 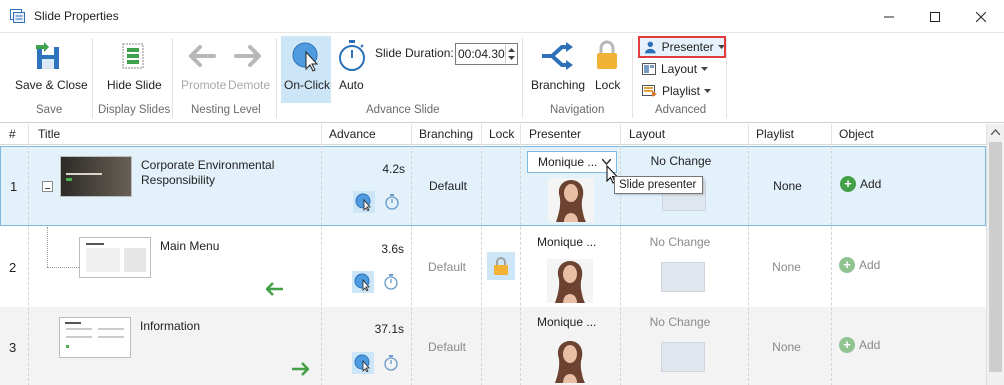 What do you see at coordinates (995, 132) in the screenshot?
I see `scroll-up-icon` at bounding box center [995, 132].